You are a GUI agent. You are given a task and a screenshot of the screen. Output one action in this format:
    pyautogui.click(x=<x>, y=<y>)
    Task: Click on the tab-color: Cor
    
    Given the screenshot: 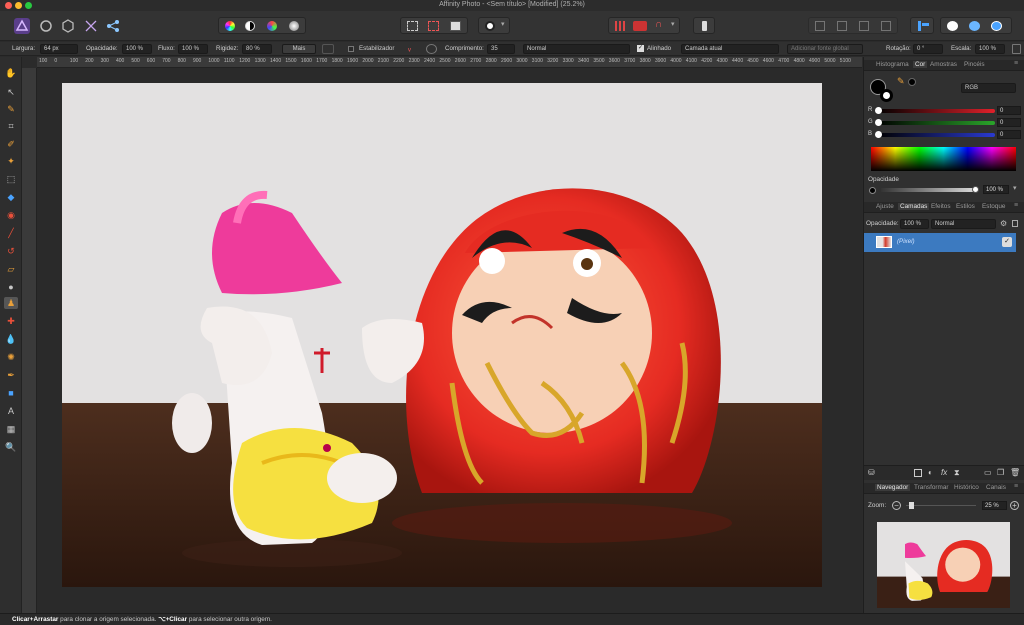 What is the action you would take?
    pyautogui.click(x=920, y=64)
    